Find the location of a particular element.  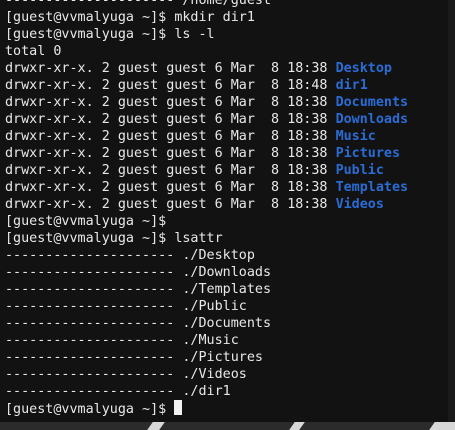

lsattr-row: --------------------- ./Public is located at coordinates (206, 306).